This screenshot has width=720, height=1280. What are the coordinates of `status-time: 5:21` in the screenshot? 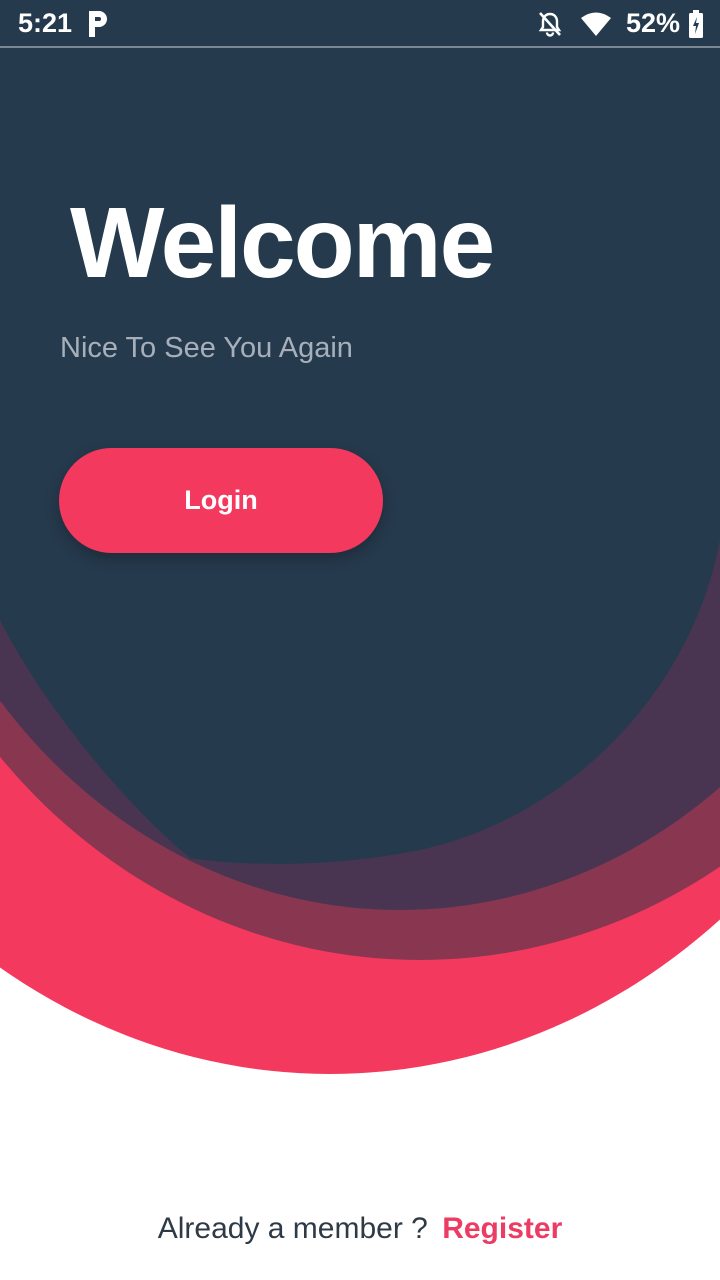 It's located at (45, 23).